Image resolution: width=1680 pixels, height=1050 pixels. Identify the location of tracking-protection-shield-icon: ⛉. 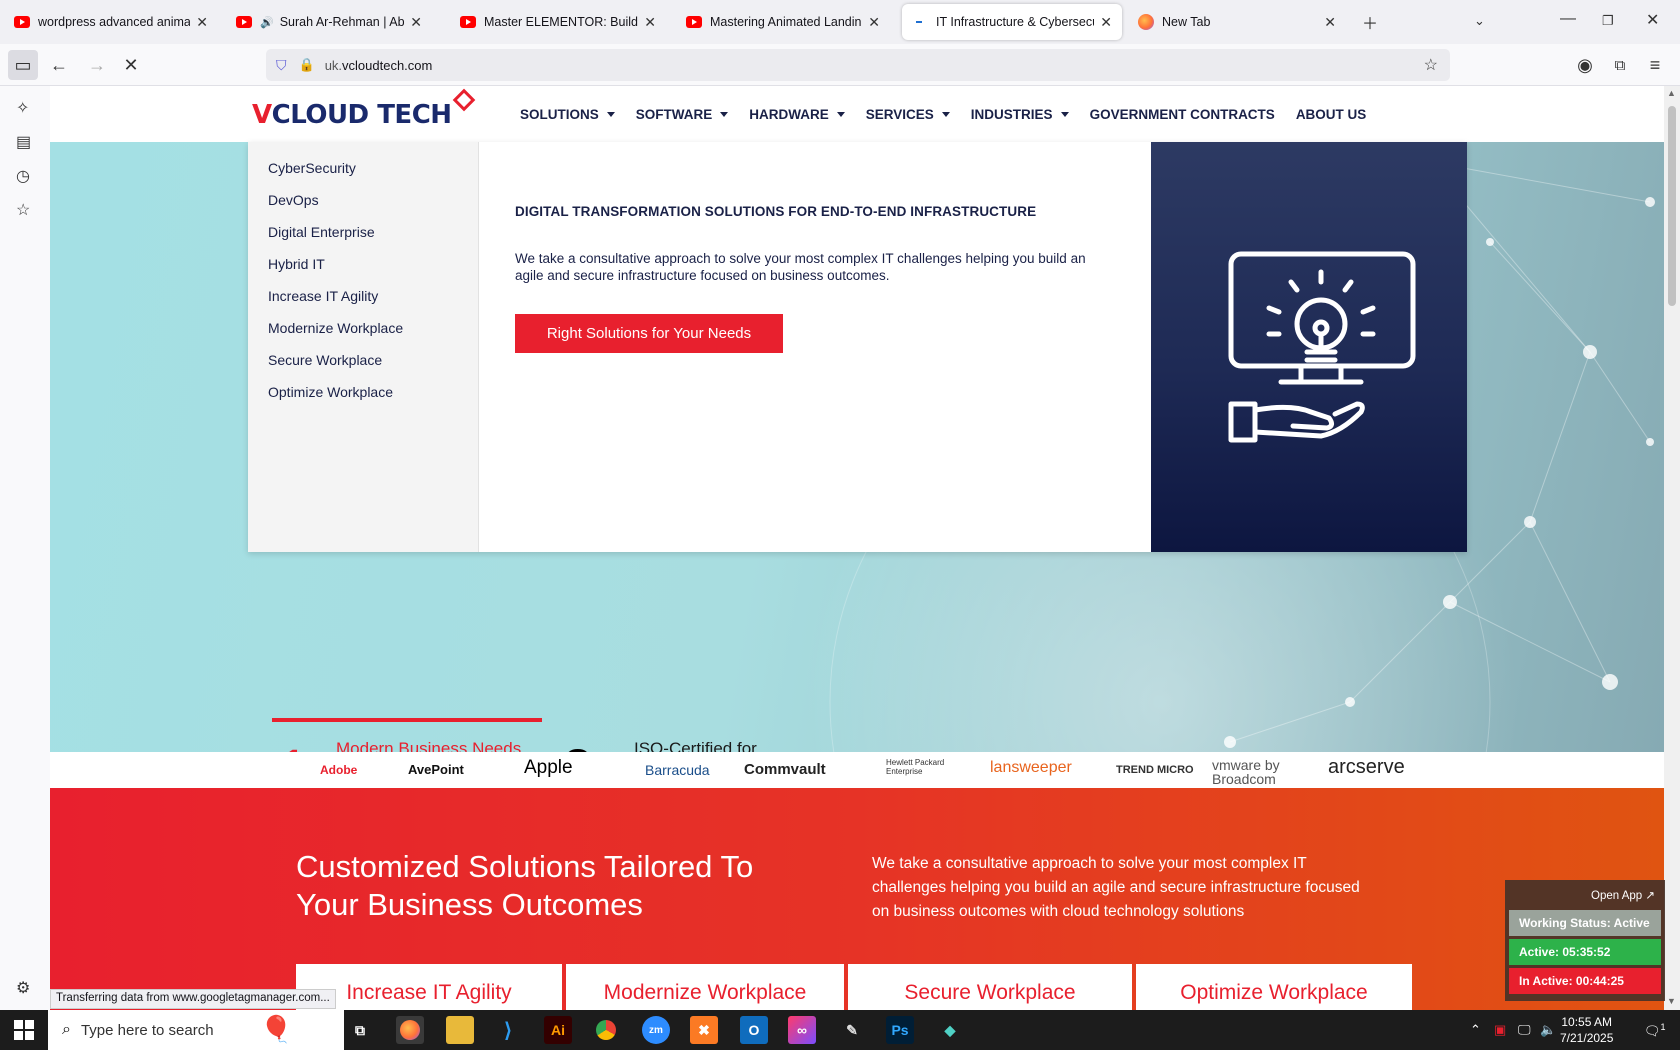
(281, 65).